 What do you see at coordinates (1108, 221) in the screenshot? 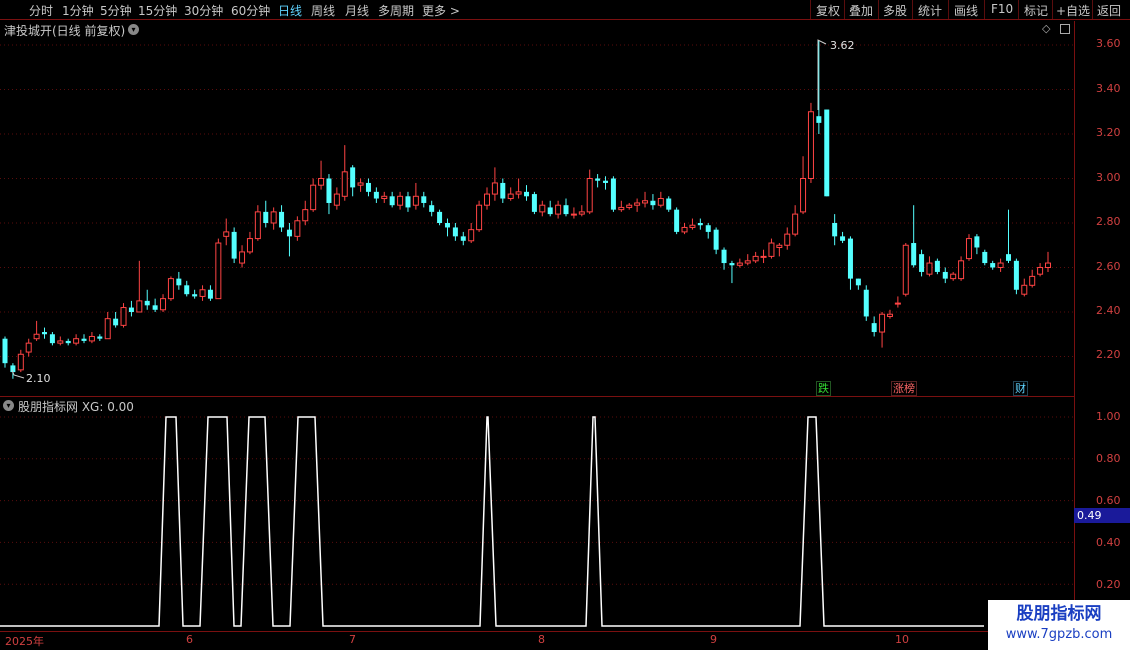
I see `price-tick-label: 2.80` at bounding box center [1108, 221].